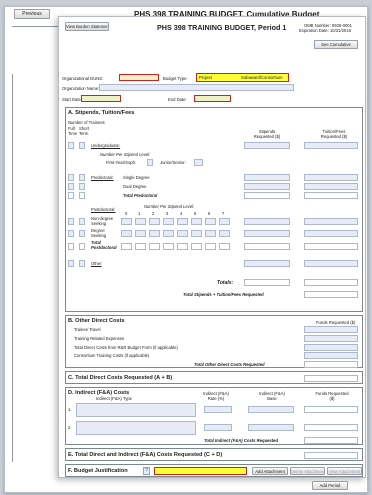 The image size is (372, 495). I want to click on see-cumulative-button: See Cumulative, so click(336, 44).